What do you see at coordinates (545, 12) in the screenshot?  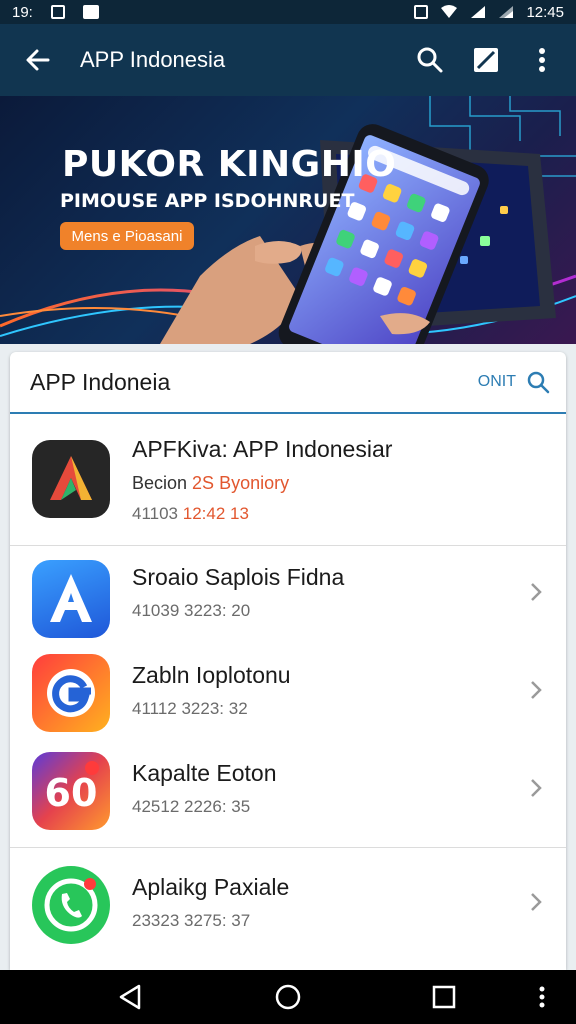 I see `status-time: 12:45` at bounding box center [545, 12].